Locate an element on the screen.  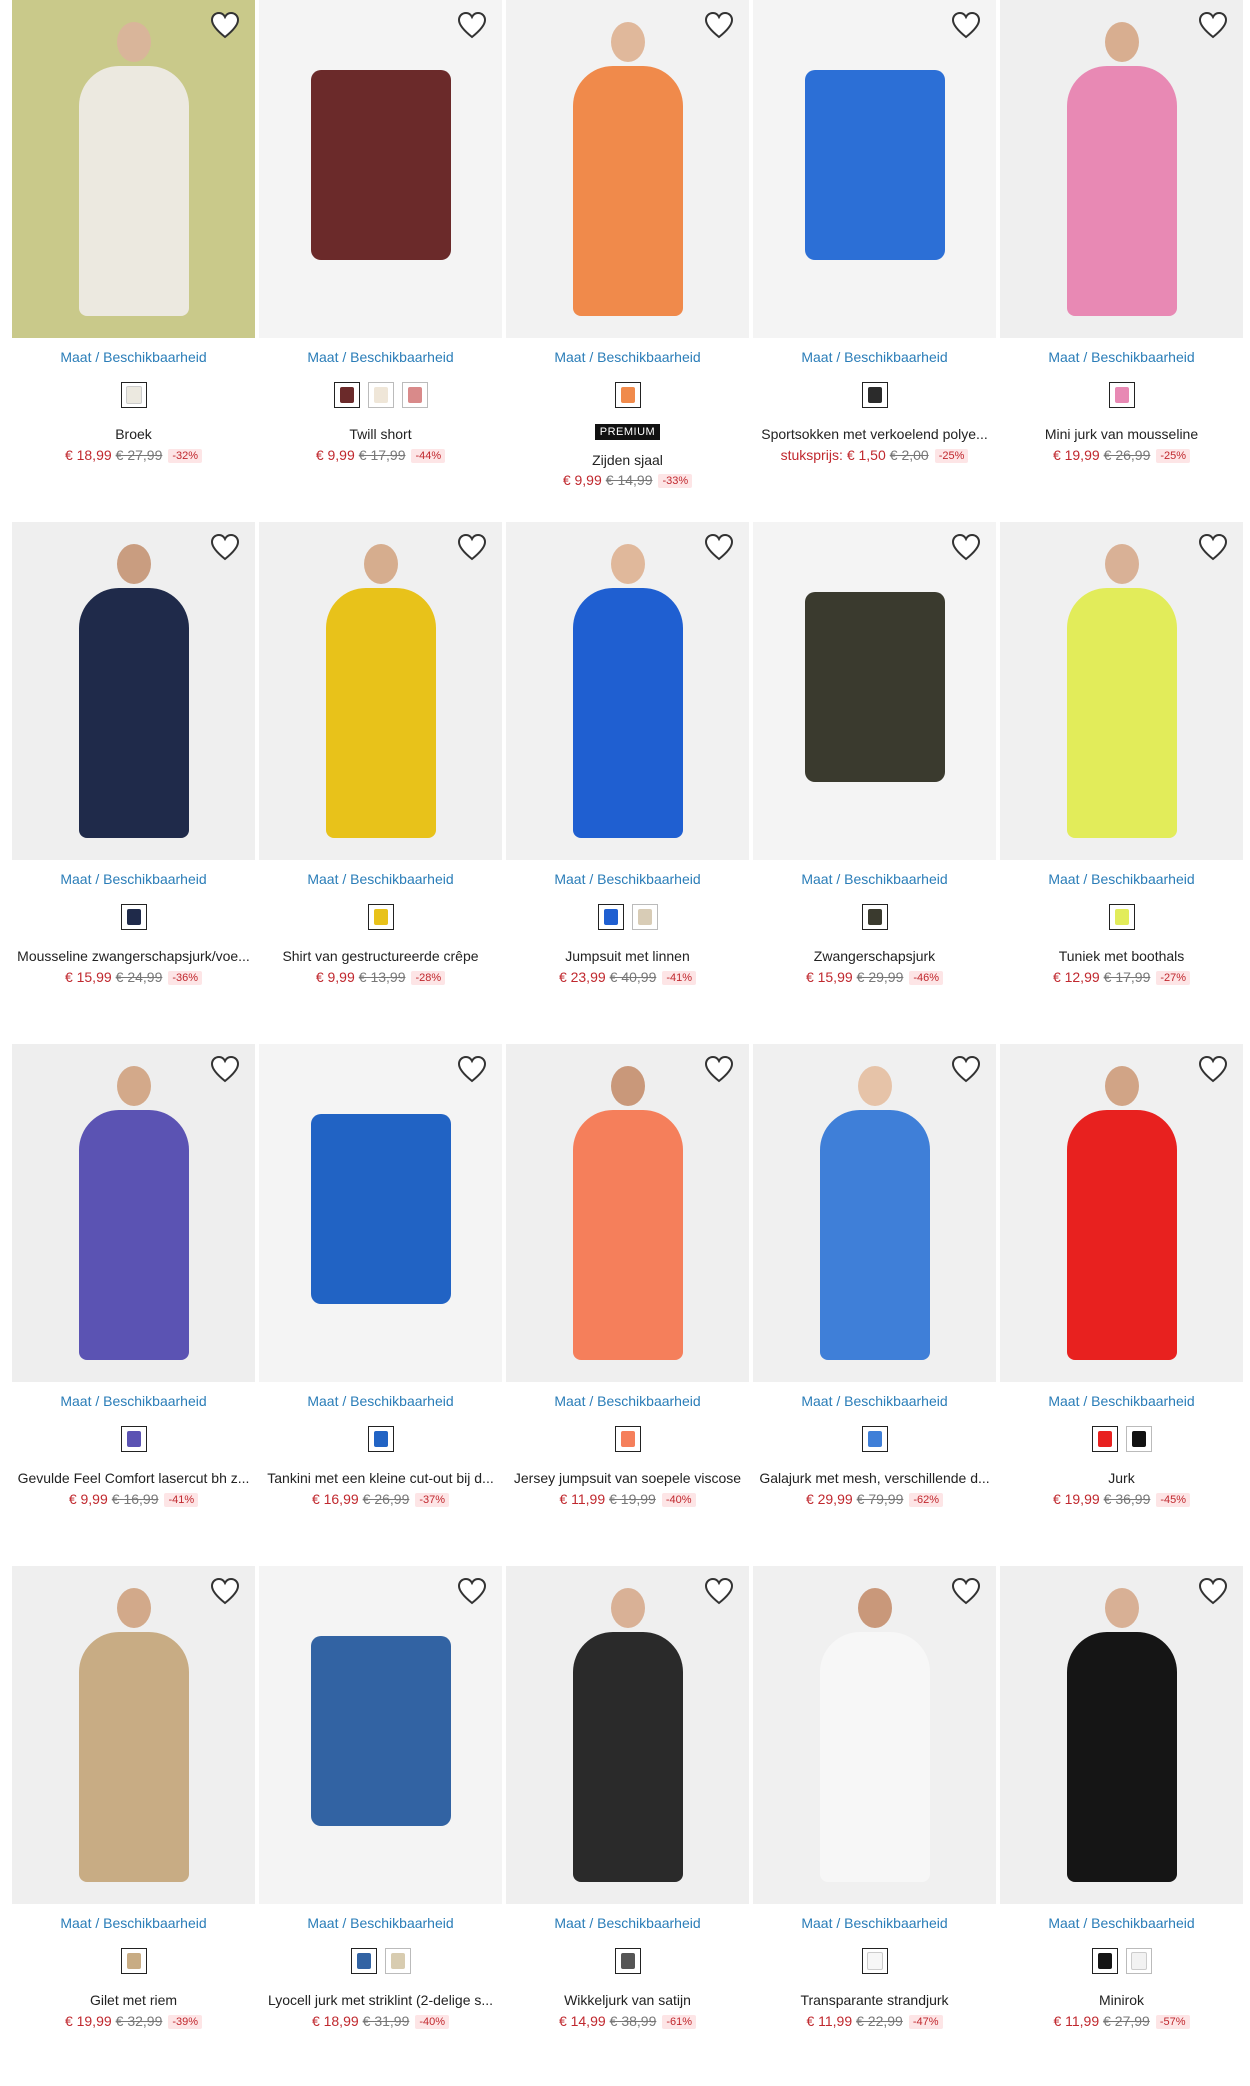
product-title: Jersey jumpsuit van soepele viscose is located at coordinates (627, 1478).